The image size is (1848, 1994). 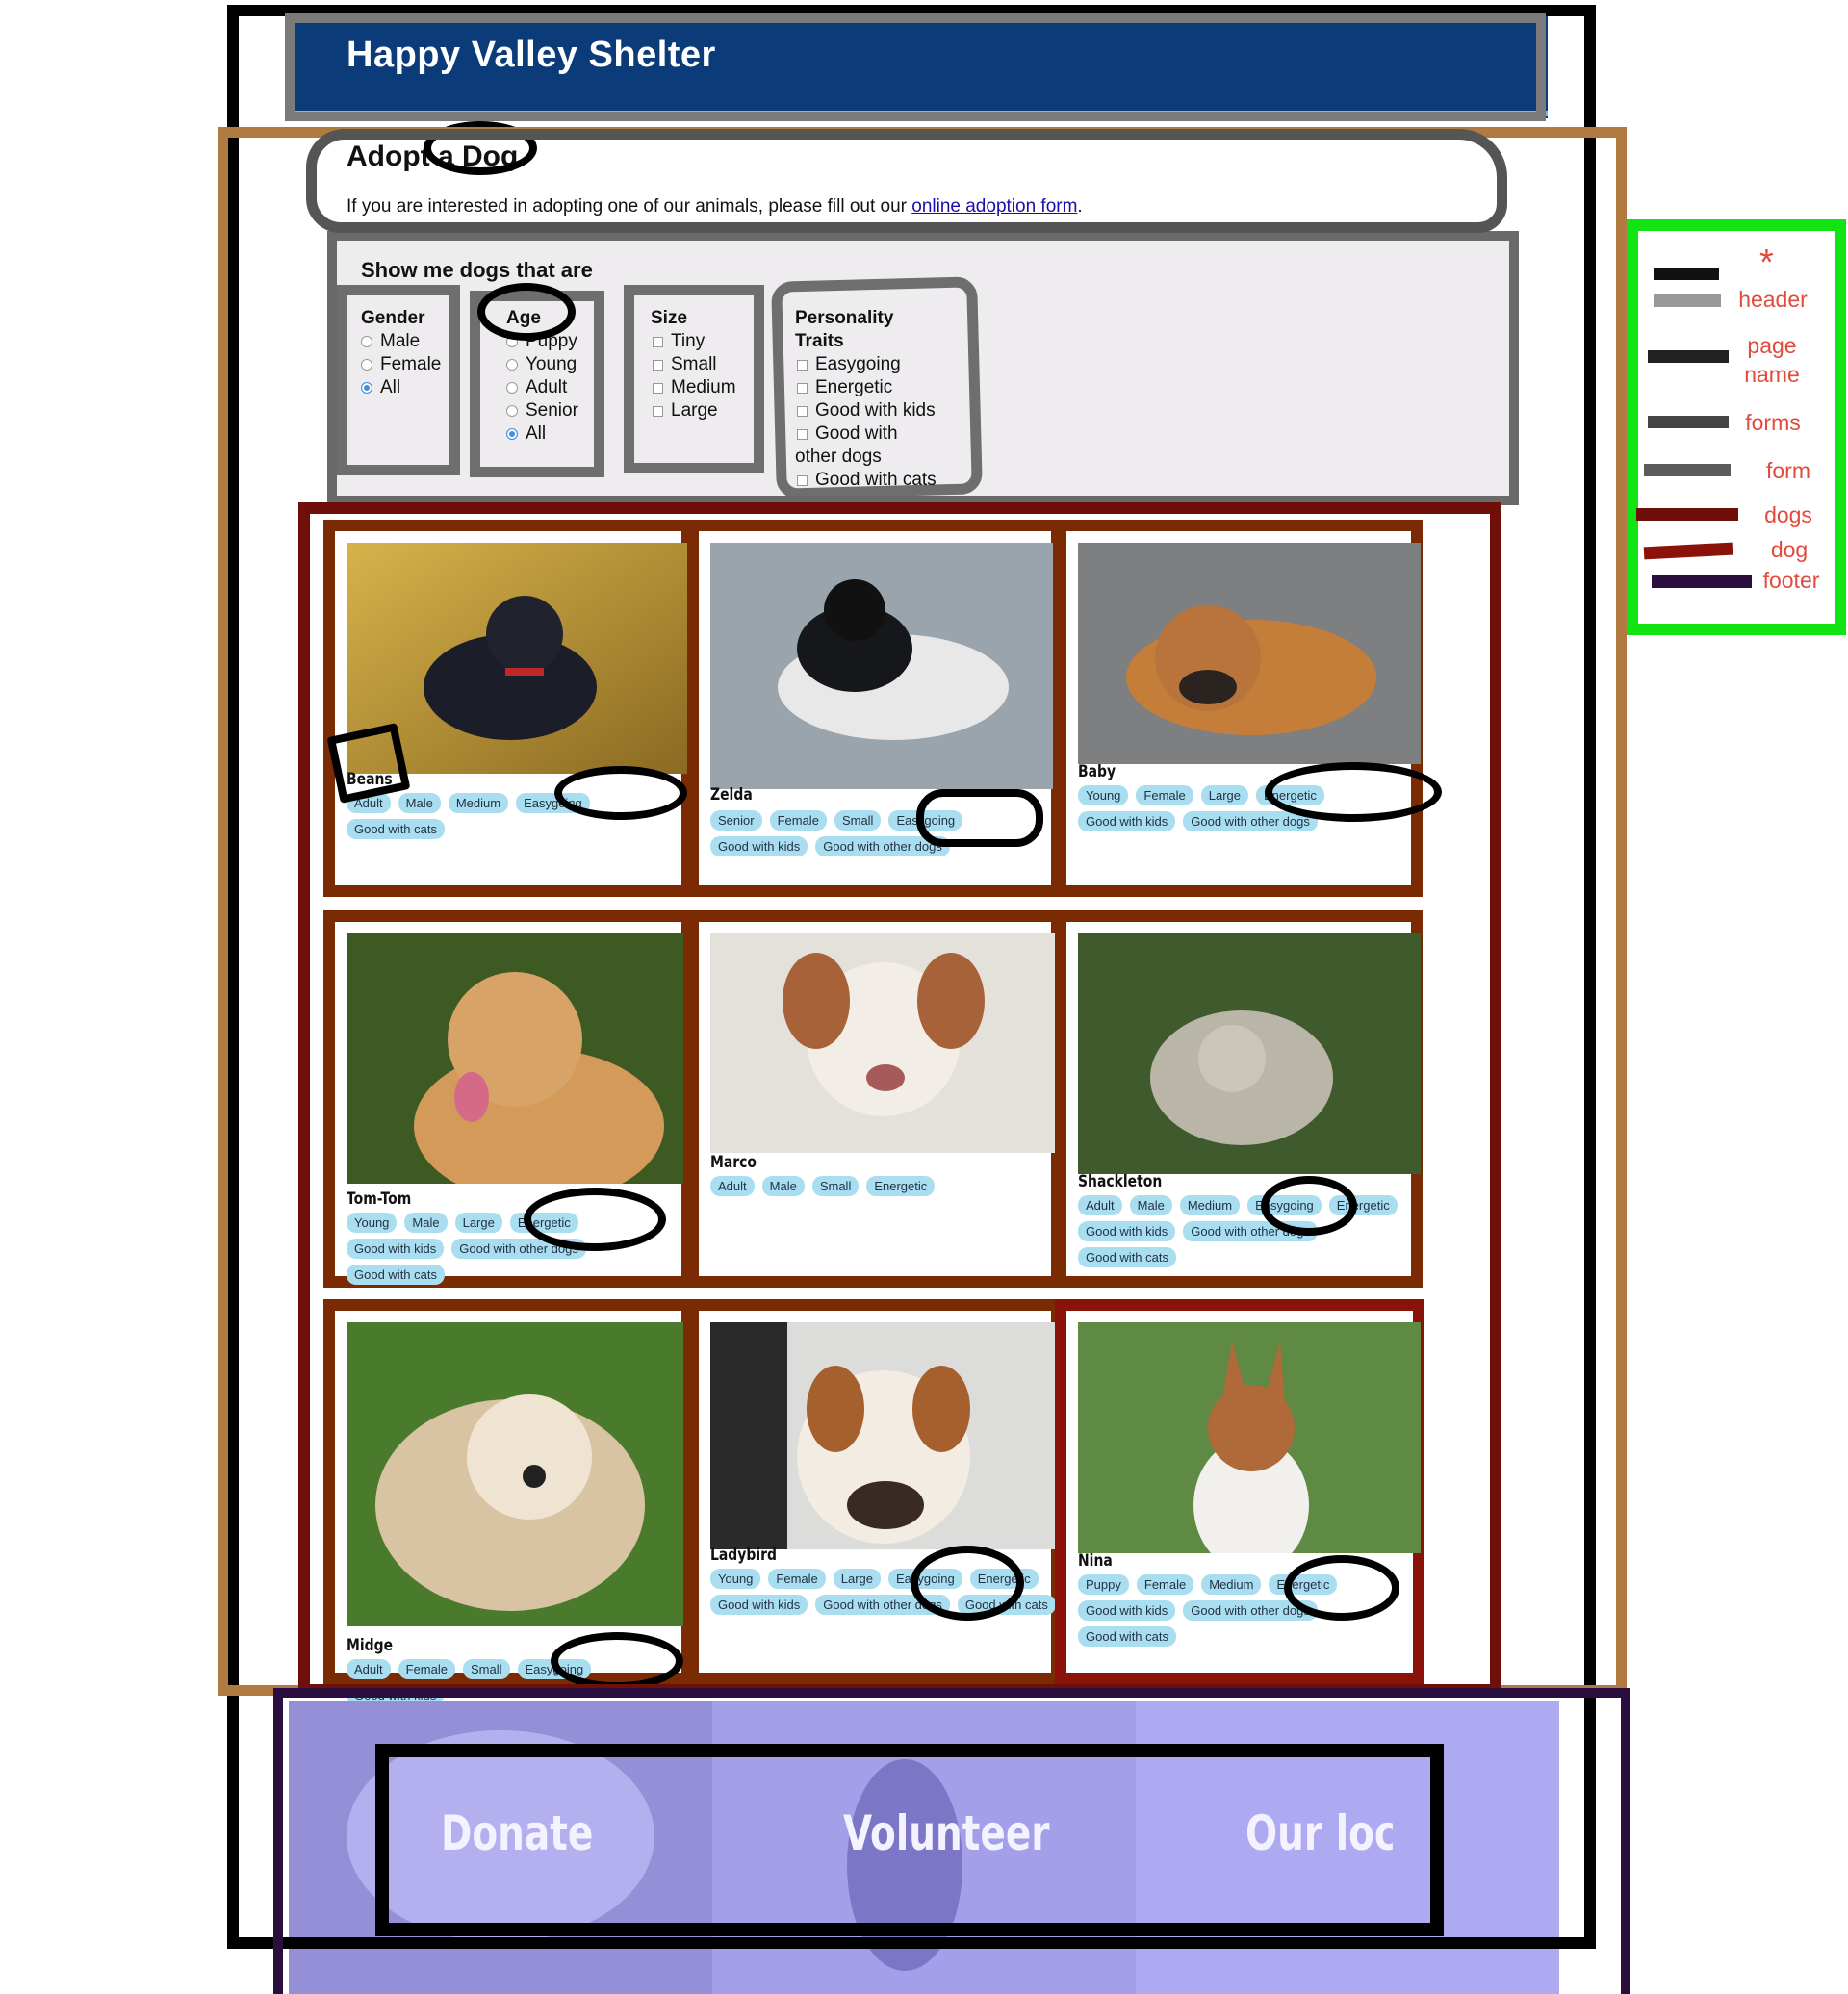 What do you see at coordinates (1688, 422) in the screenshot?
I see `legend-swatch-forms` at bounding box center [1688, 422].